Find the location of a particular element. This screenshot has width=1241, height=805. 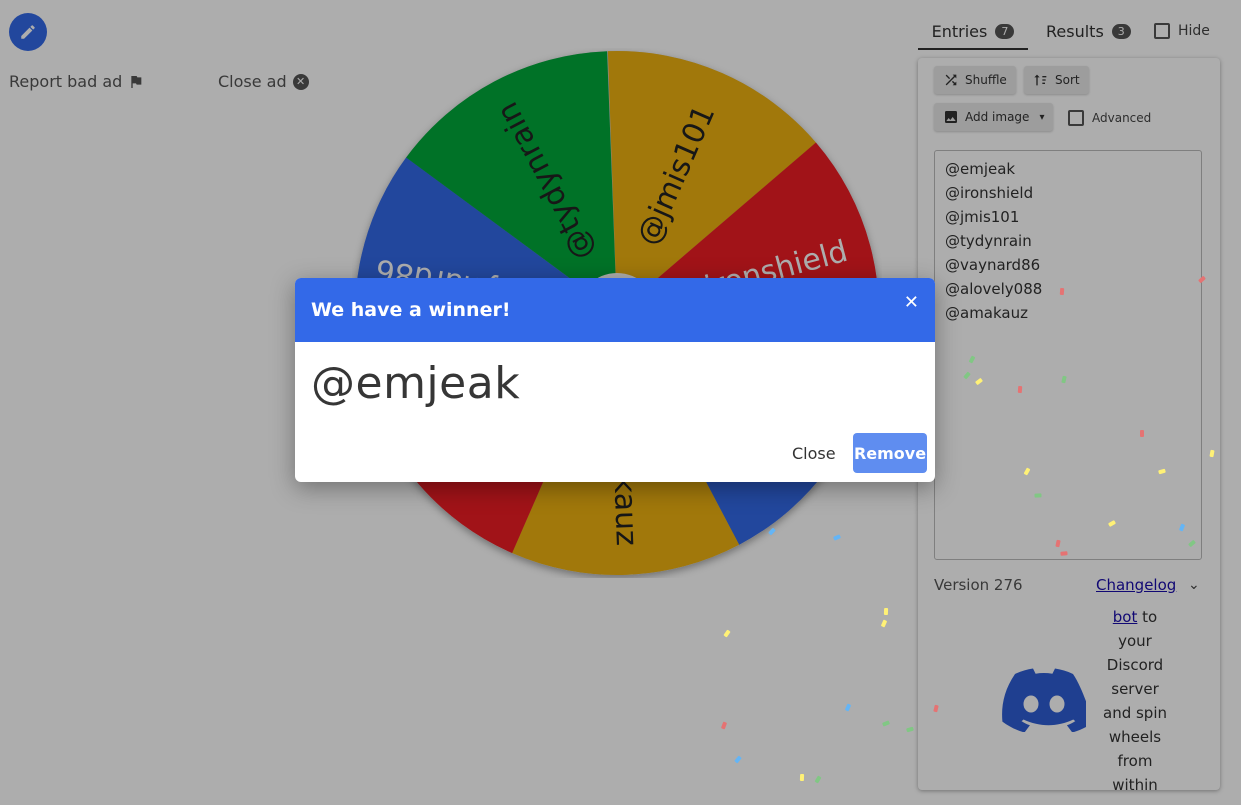

dialog-title: We have a winner! is located at coordinates (411, 310).